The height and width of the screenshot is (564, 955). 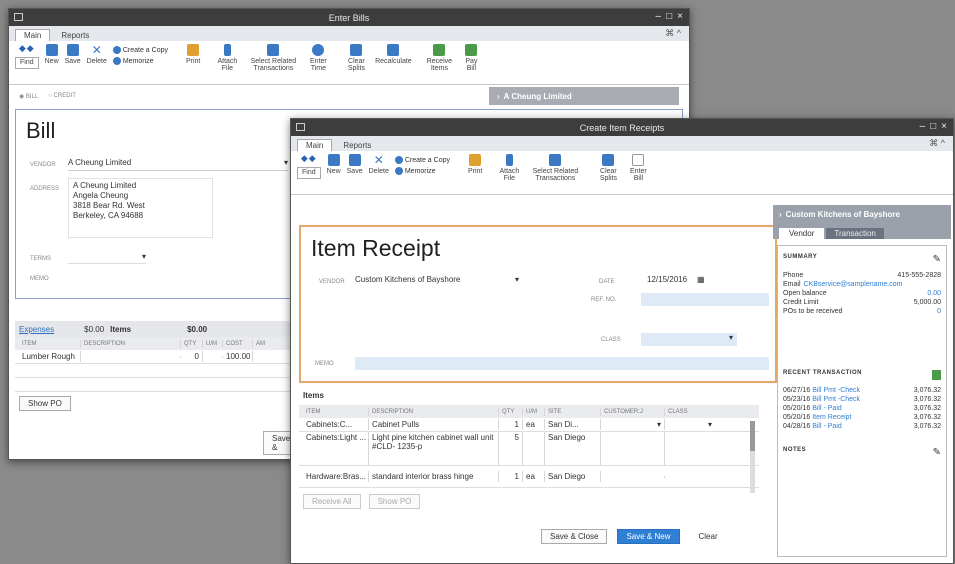 I want to click on table-scrollbar, so click(x=752, y=457).